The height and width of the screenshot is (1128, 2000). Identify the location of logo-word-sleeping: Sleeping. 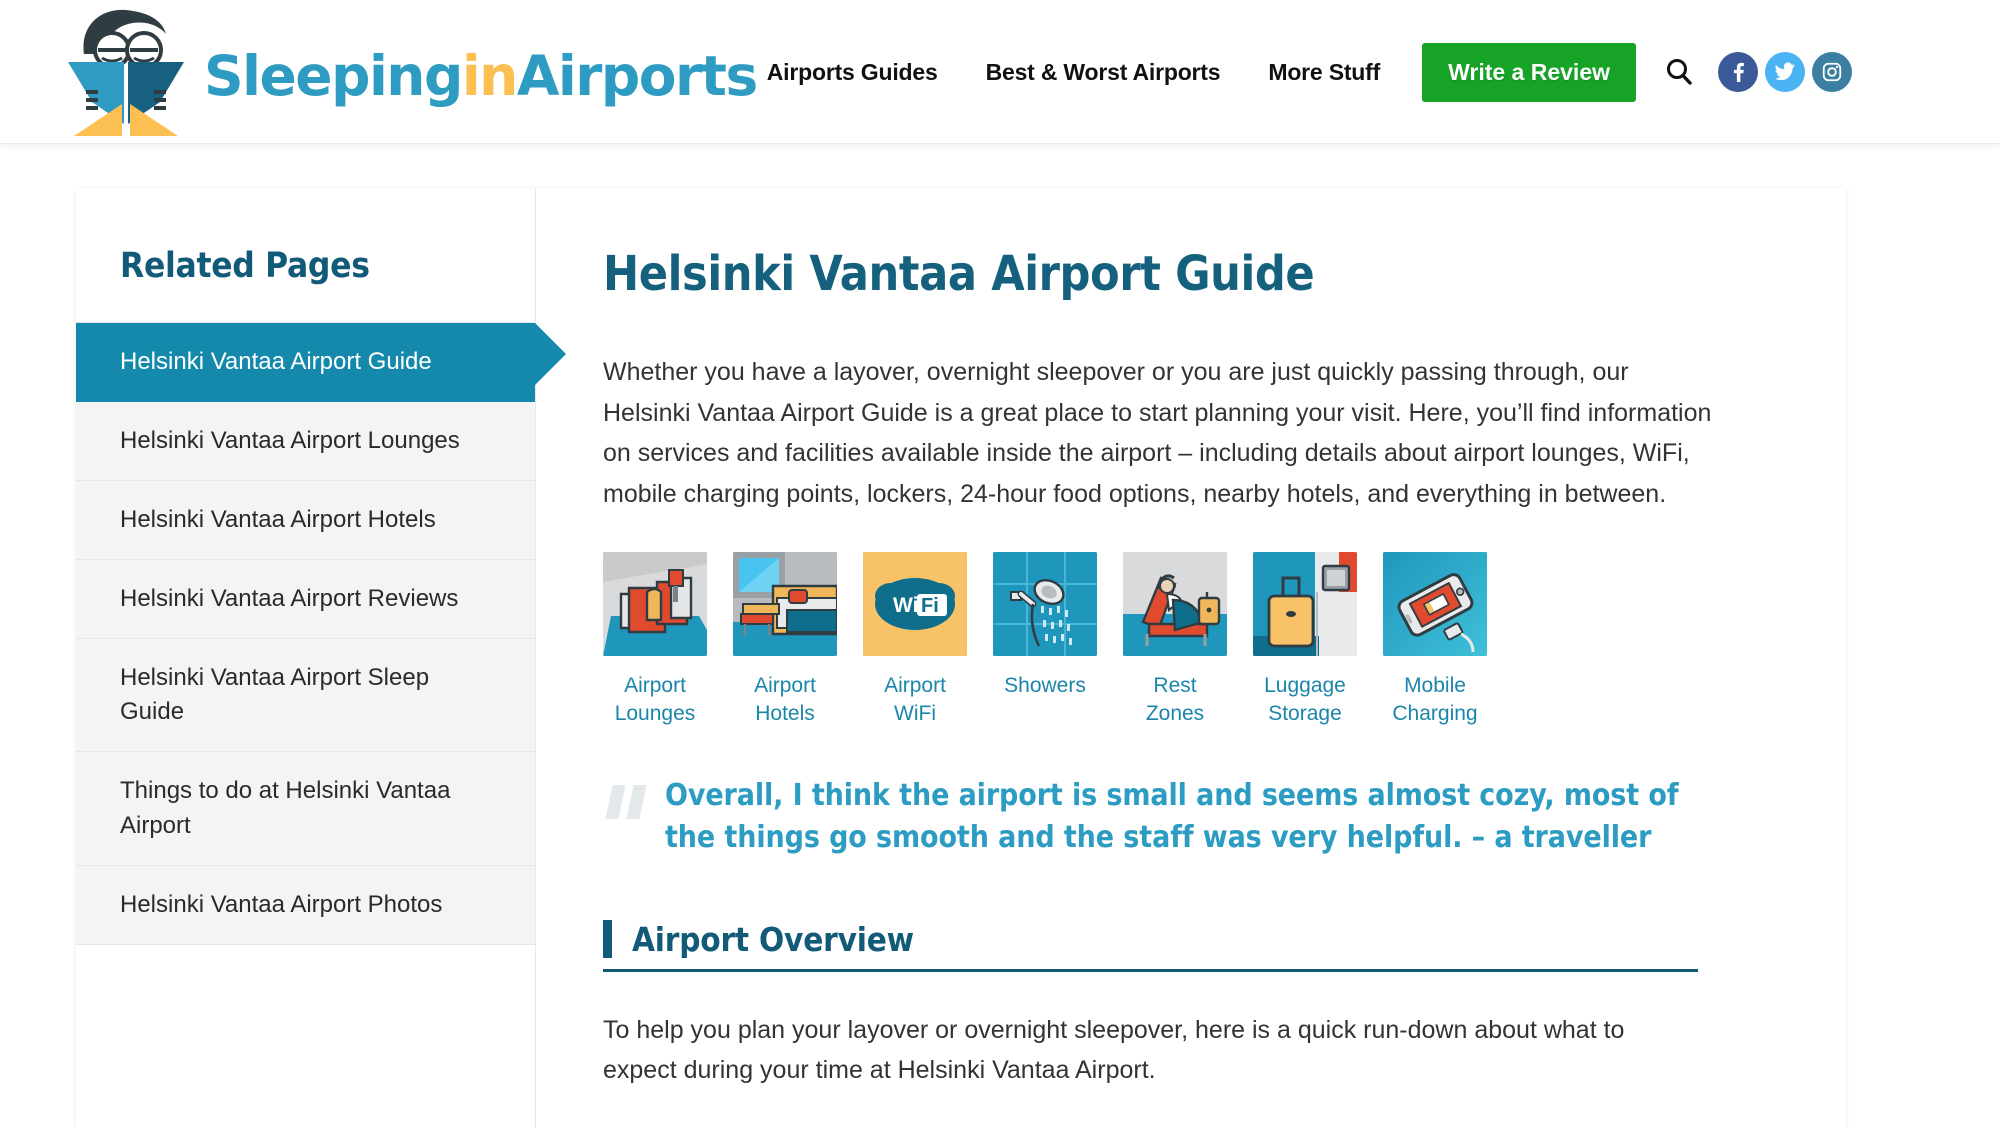
(333, 75).